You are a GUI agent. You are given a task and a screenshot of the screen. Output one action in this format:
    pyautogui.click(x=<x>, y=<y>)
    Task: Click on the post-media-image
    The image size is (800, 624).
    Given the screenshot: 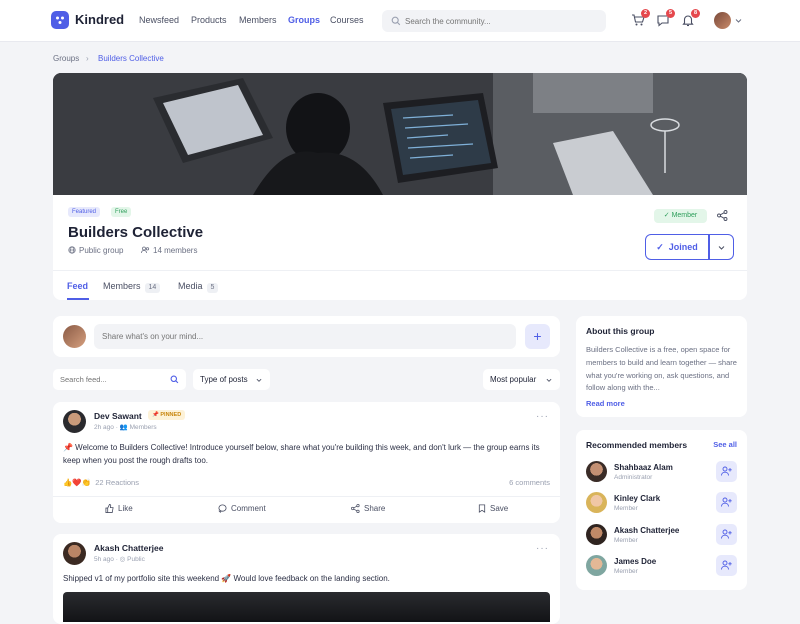 What is the action you would take?
    pyautogui.click(x=306, y=607)
    